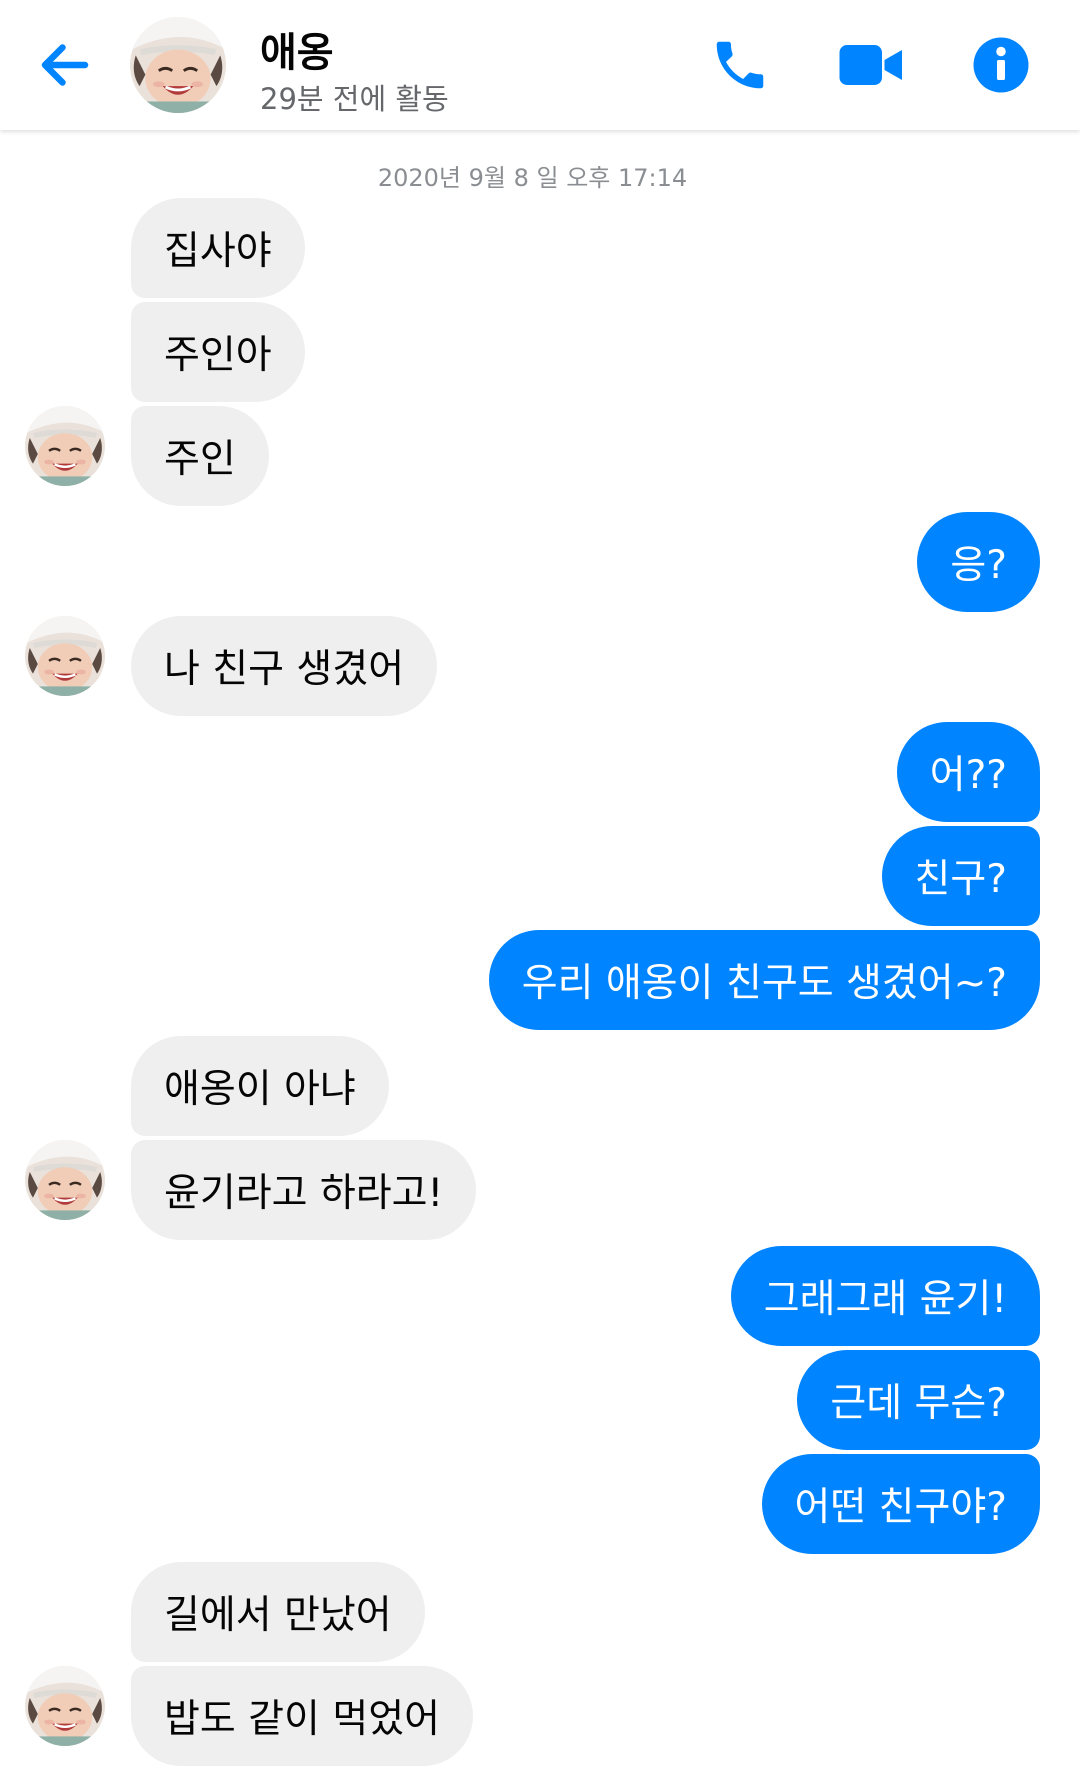 Image resolution: width=1080 pixels, height=1770 pixels. Describe the element at coordinates (885, 1296) in the screenshot. I see `outgoing-message: 그래그래 윤기!` at that location.